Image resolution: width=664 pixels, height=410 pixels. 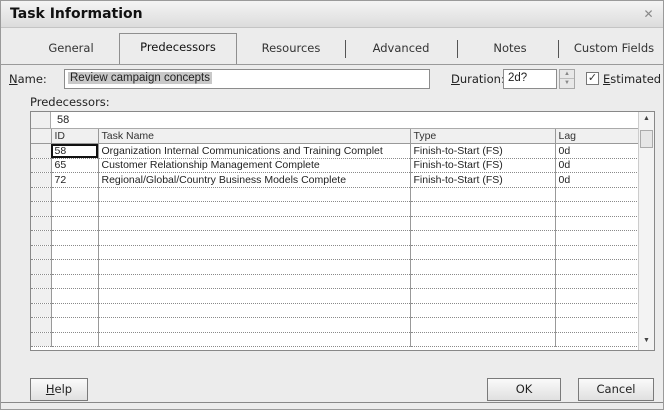 What do you see at coordinates (75, 180) in the screenshot?
I see `cell-id: 72` at bounding box center [75, 180].